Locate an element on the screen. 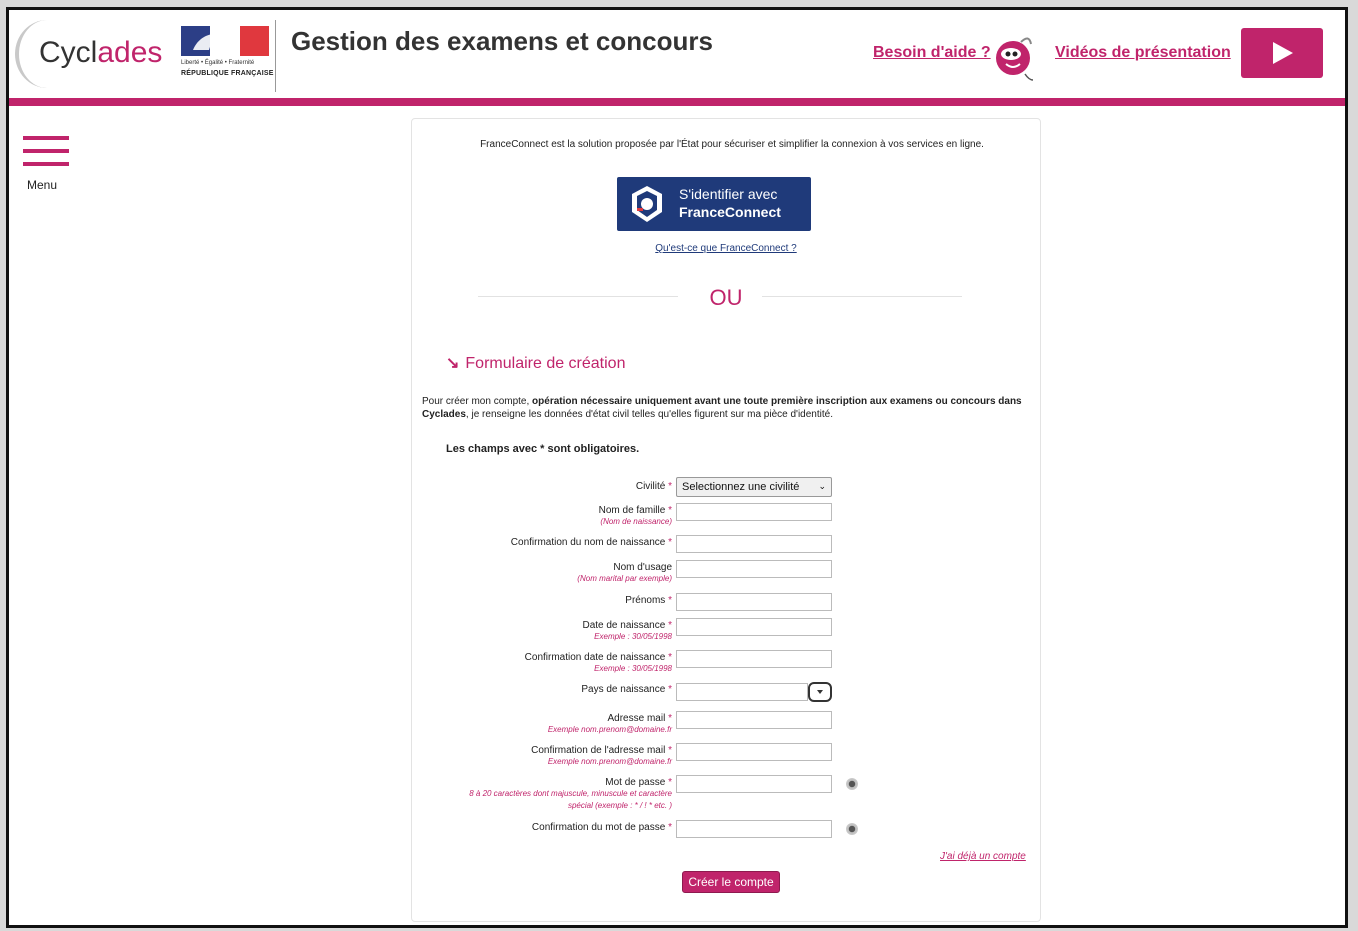 This screenshot has width=1358, height=931. form-title: ↘ Formulaire de création is located at coordinates (536, 363).